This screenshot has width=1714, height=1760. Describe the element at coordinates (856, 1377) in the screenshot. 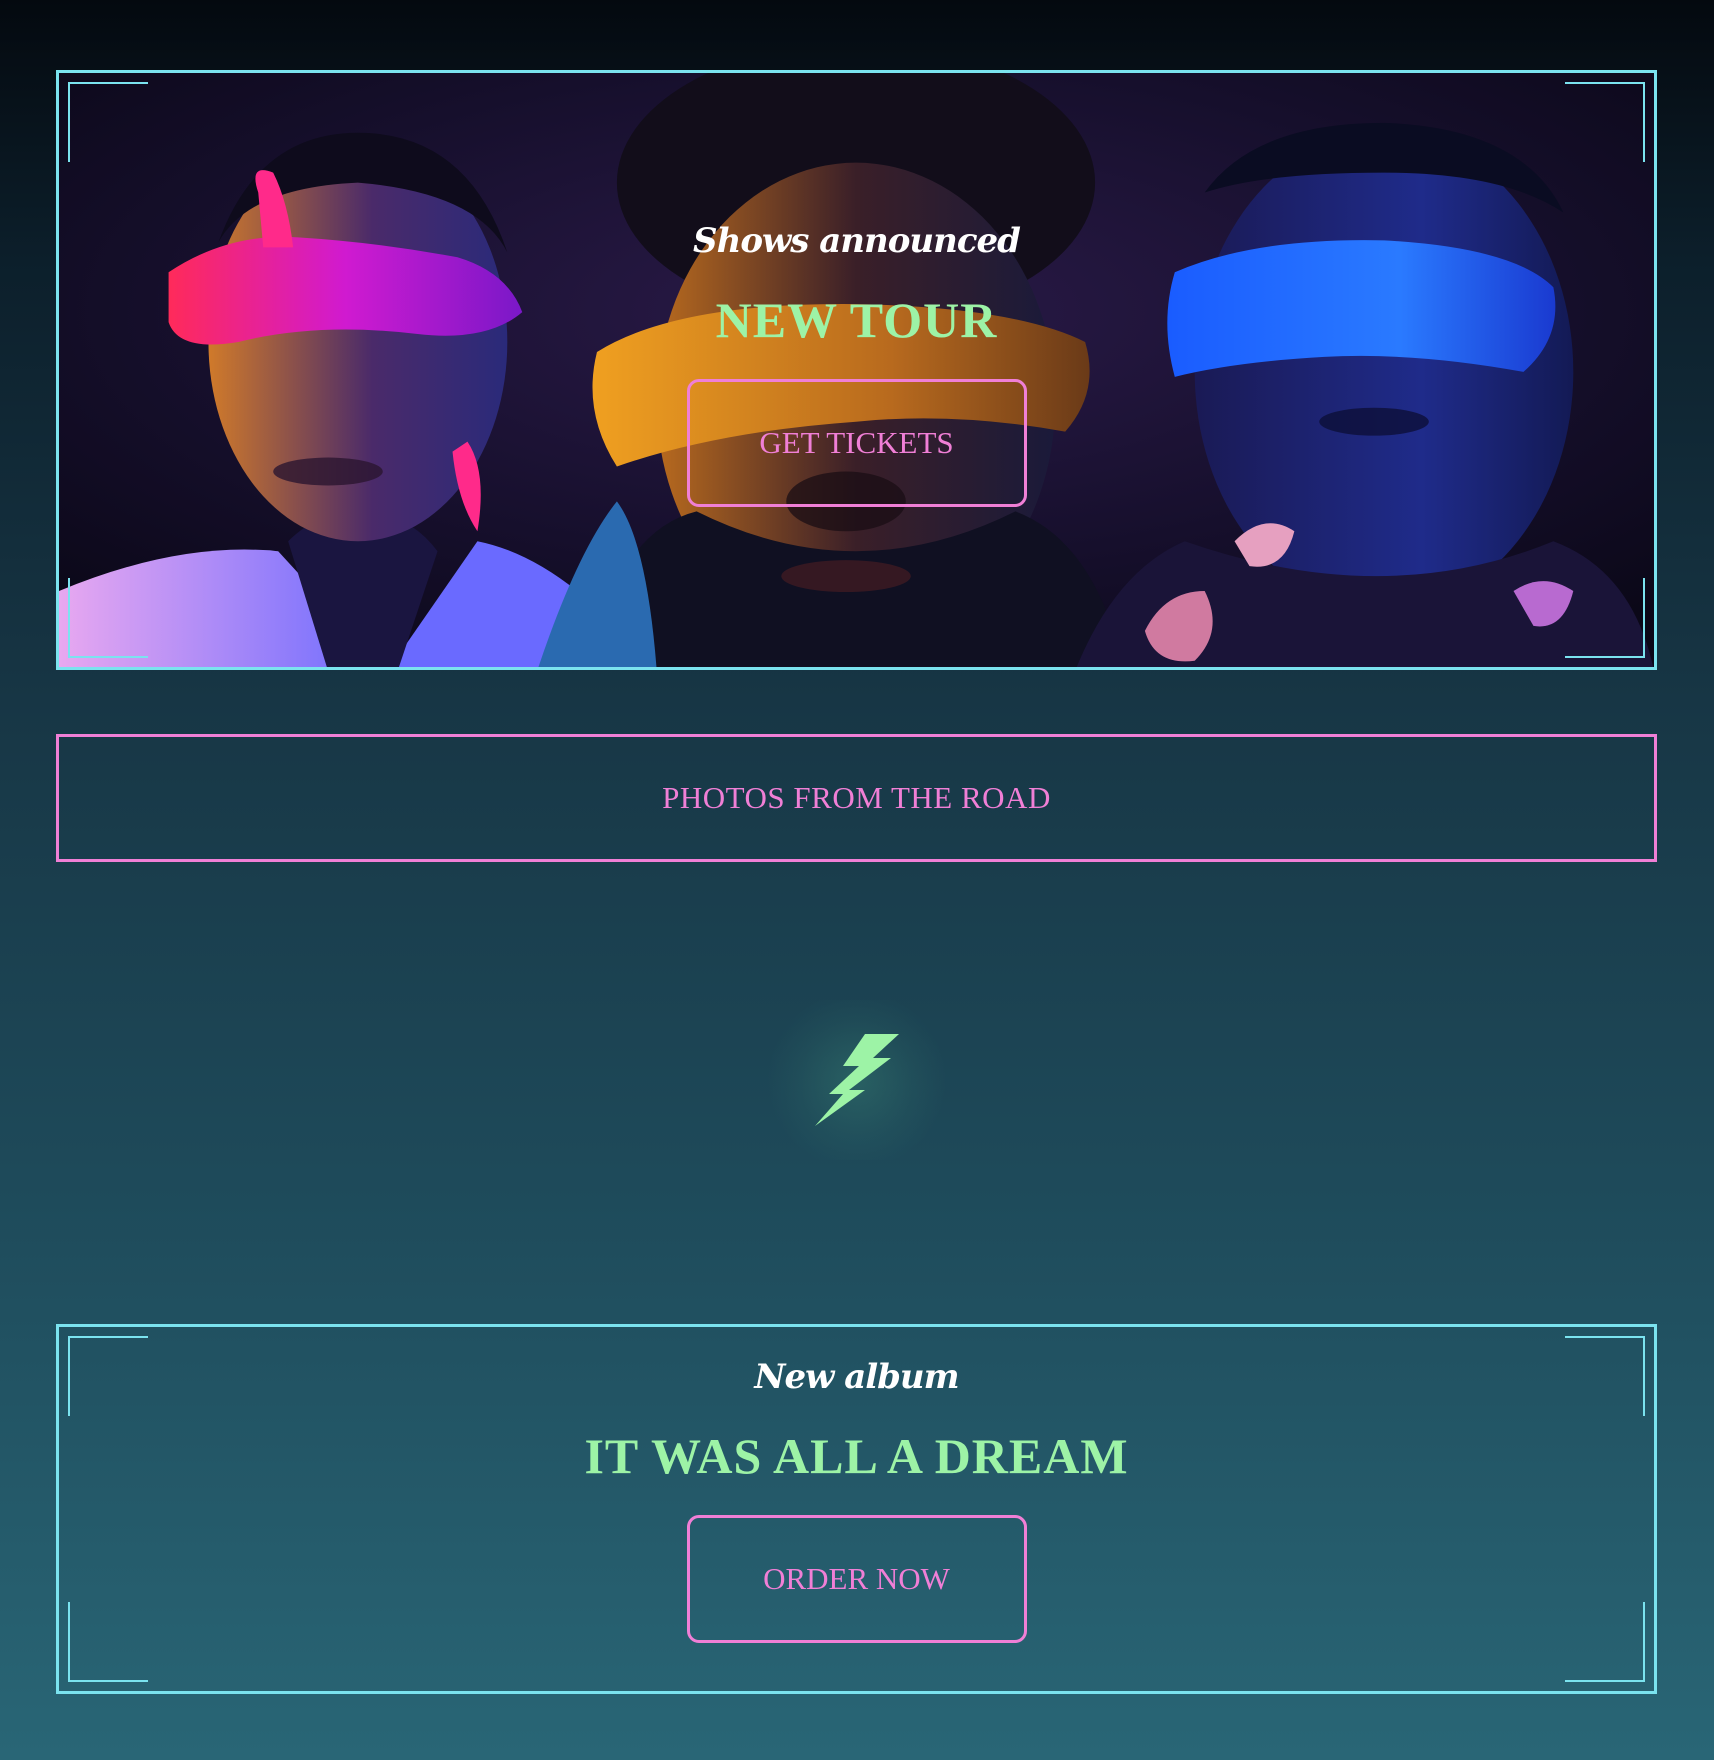

I see `album-eyebrow: New album` at that location.